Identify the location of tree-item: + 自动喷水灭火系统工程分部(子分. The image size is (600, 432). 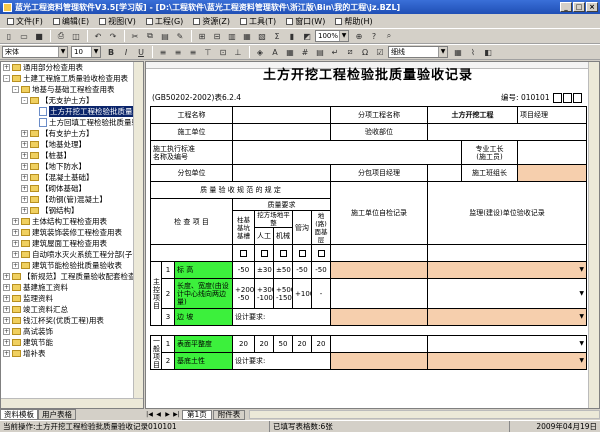
(72, 254).